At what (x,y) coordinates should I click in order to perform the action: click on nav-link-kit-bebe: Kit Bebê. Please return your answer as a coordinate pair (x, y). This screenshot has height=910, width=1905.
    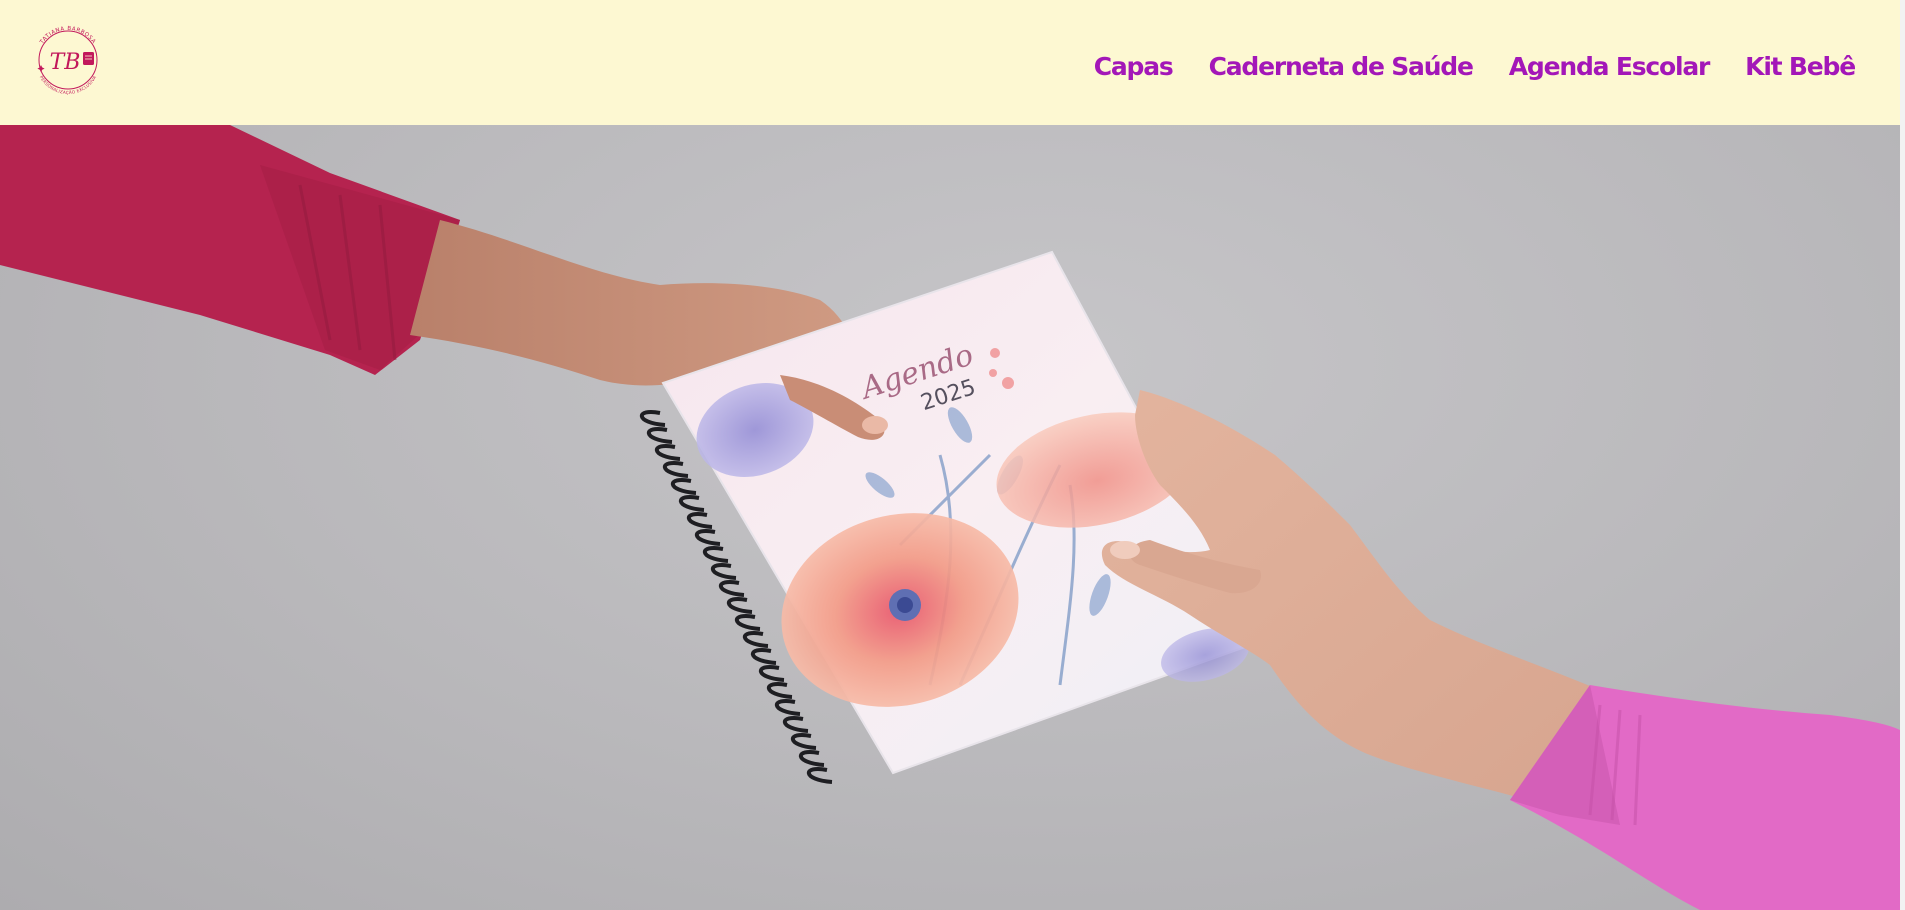
    Looking at the image, I should click on (1800, 66).